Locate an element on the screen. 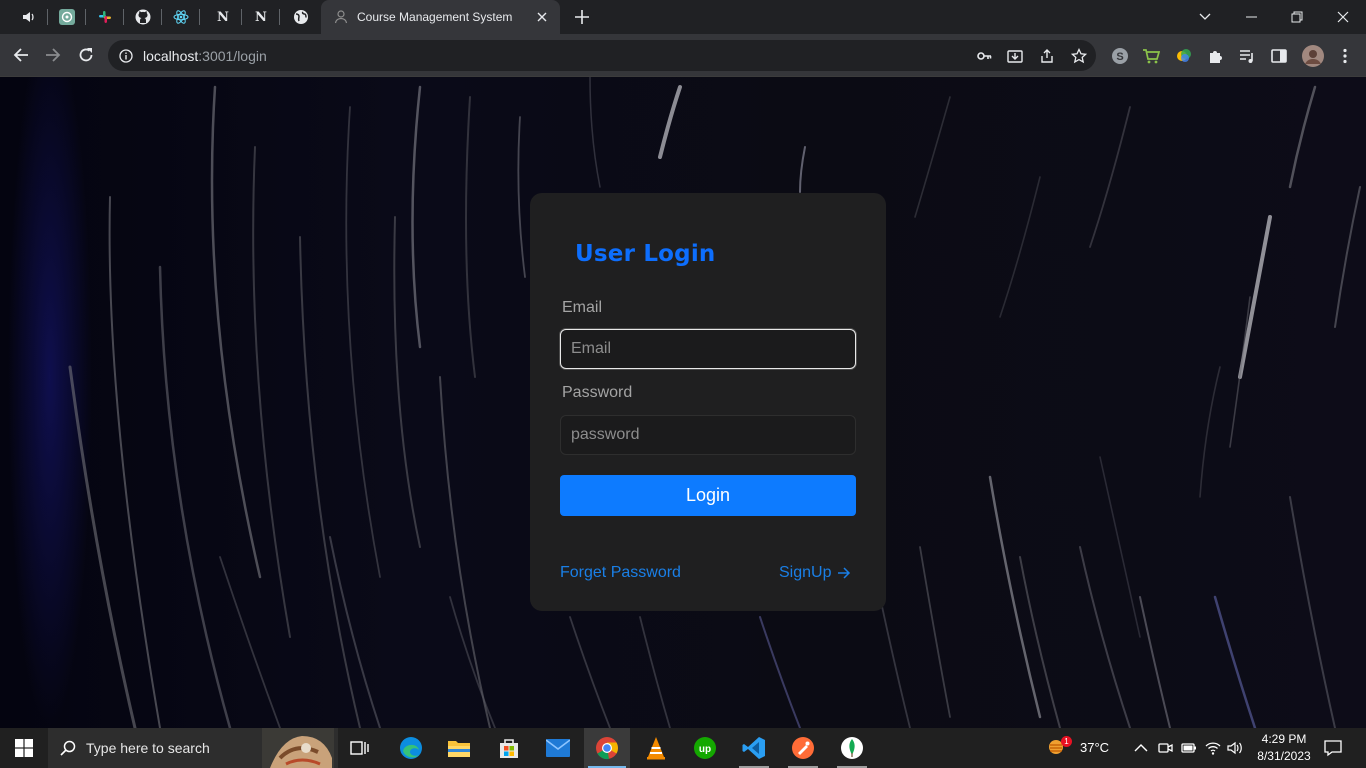  chevron-down-icon is located at coordinates (1205, 16).